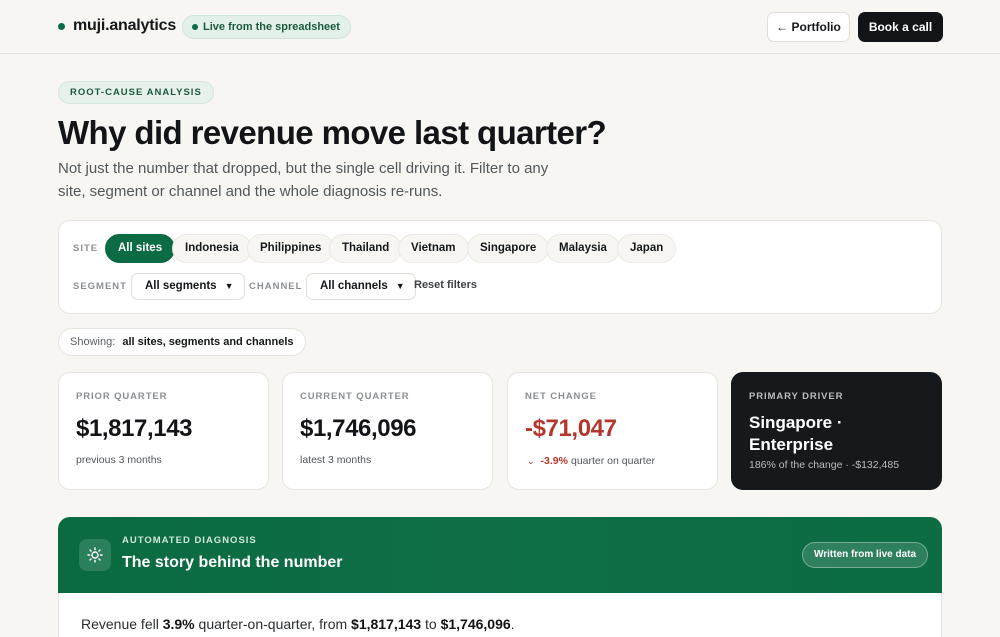 The height and width of the screenshot is (637, 1000). I want to click on showing-value: all sites, segments and channels, so click(208, 342).